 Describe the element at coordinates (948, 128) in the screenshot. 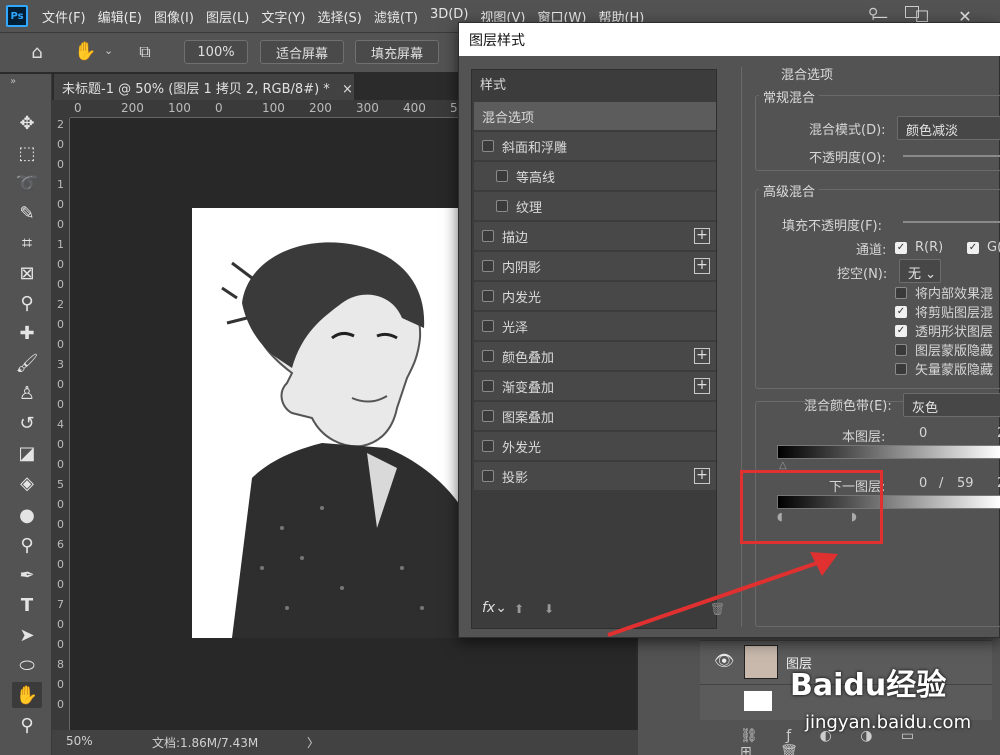

I see `blend-mode-select: 颜色减淡` at that location.